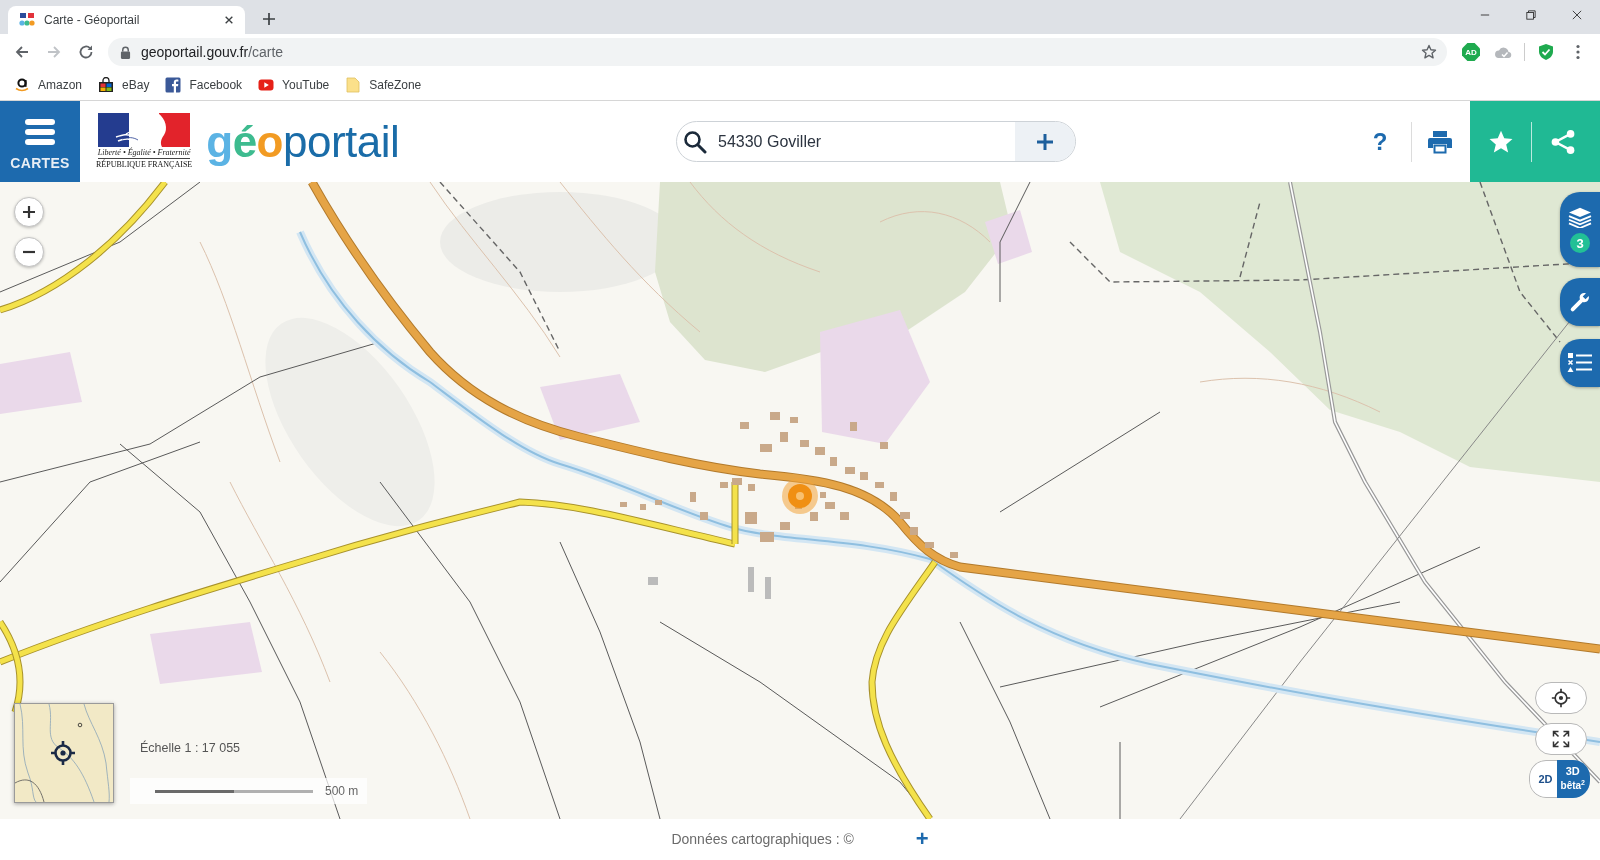 The height and width of the screenshot is (860, 1600). What do you see at coordinates (27, 20) in the screenshot?
I see `flag-favicon-icon` at bounding box center [27, 20].